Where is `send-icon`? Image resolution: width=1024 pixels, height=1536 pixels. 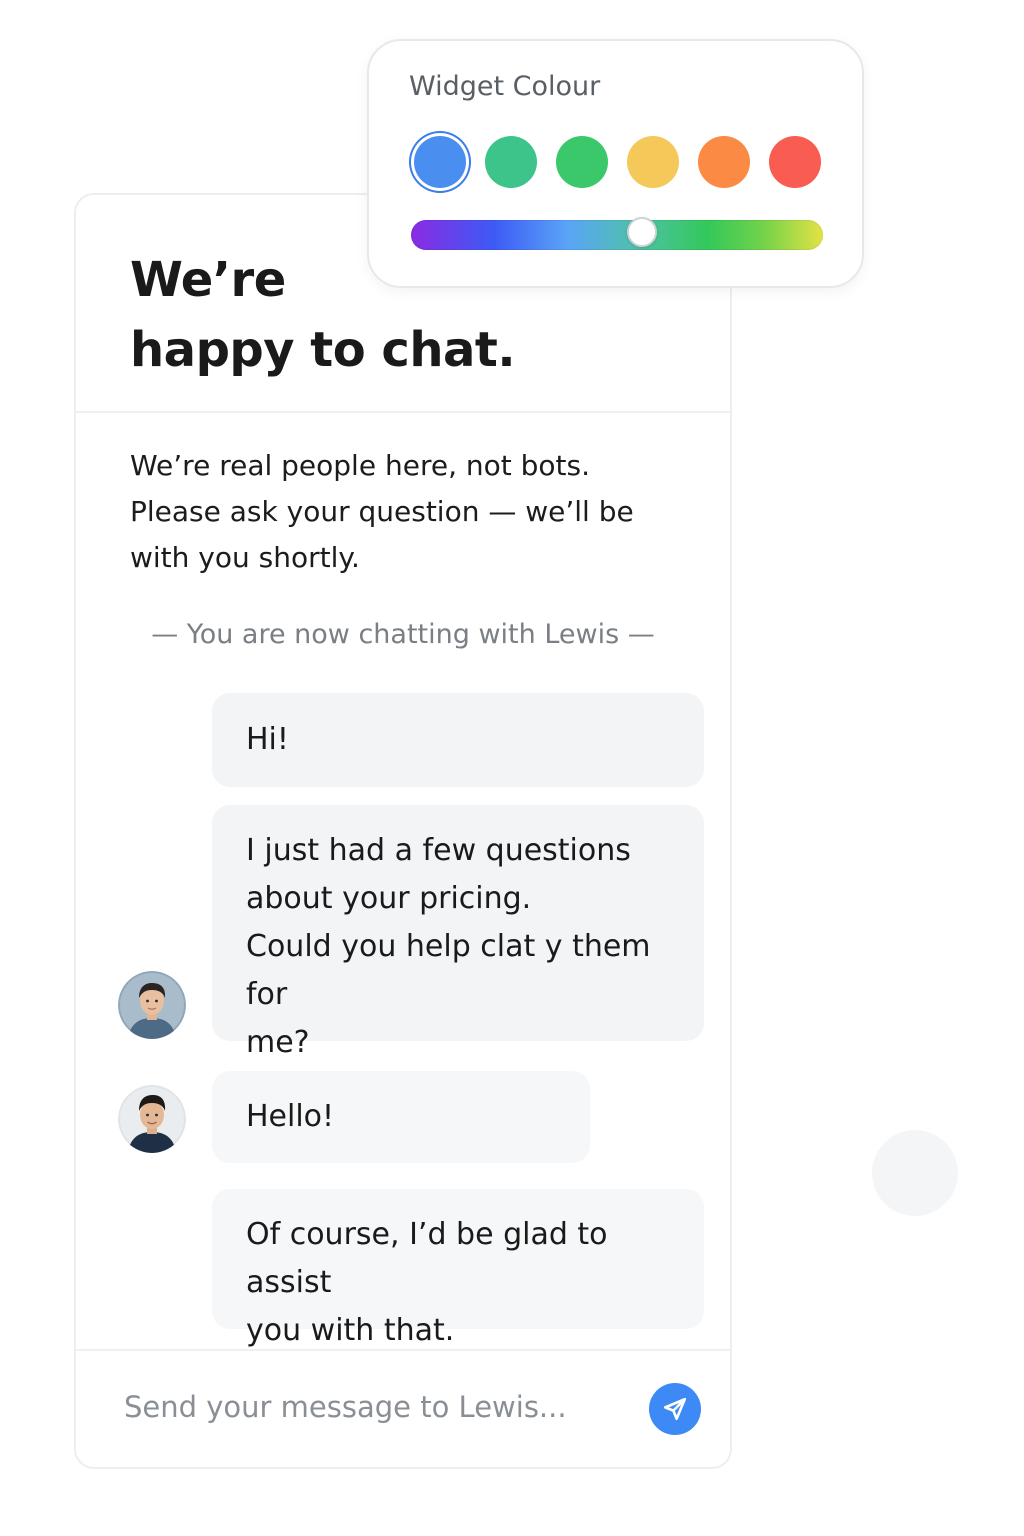
send-icon is located at coordinates (675, 1409).